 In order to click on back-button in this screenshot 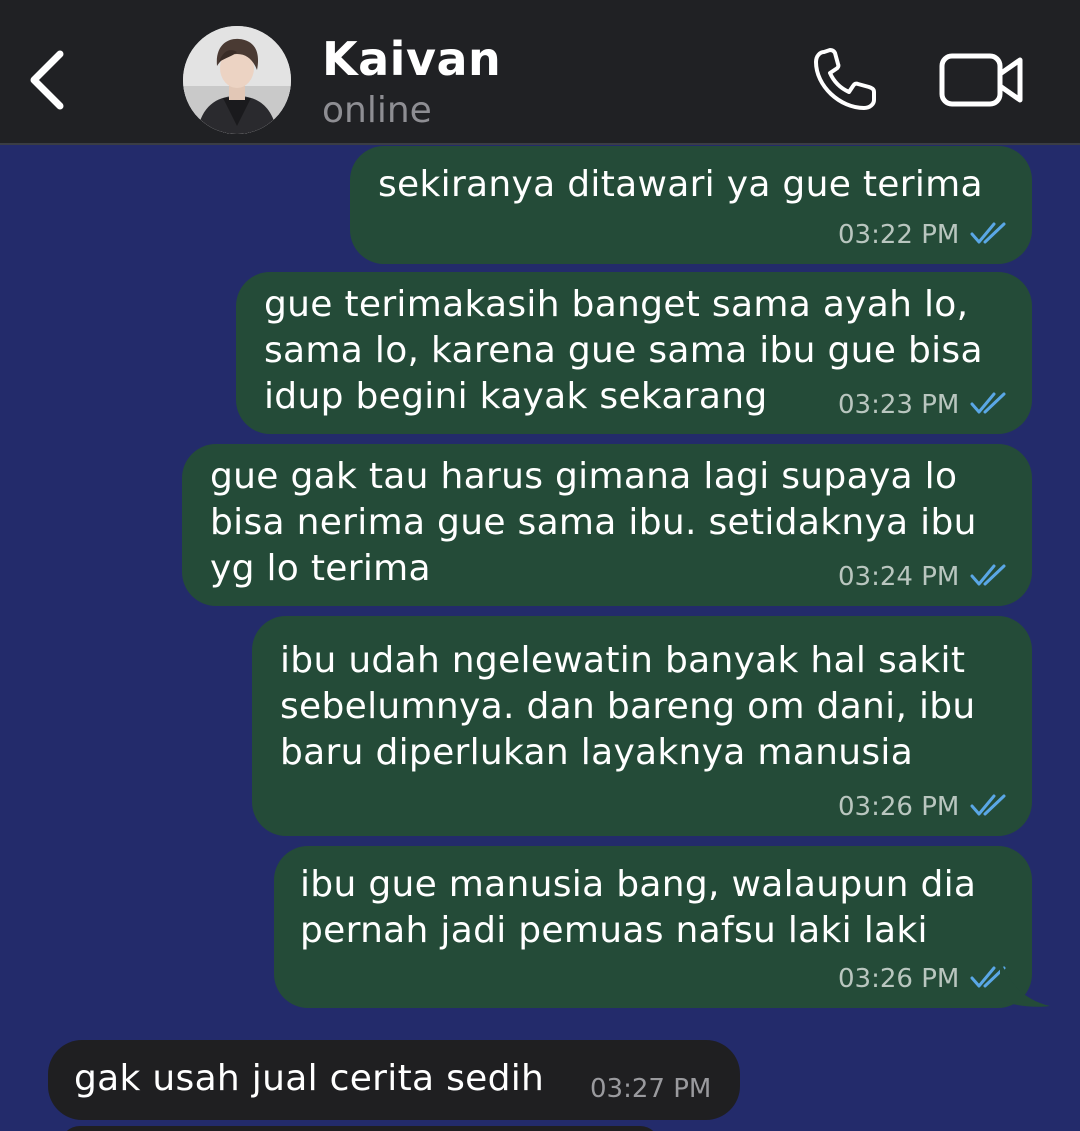, I will do `click(48, 80)`.